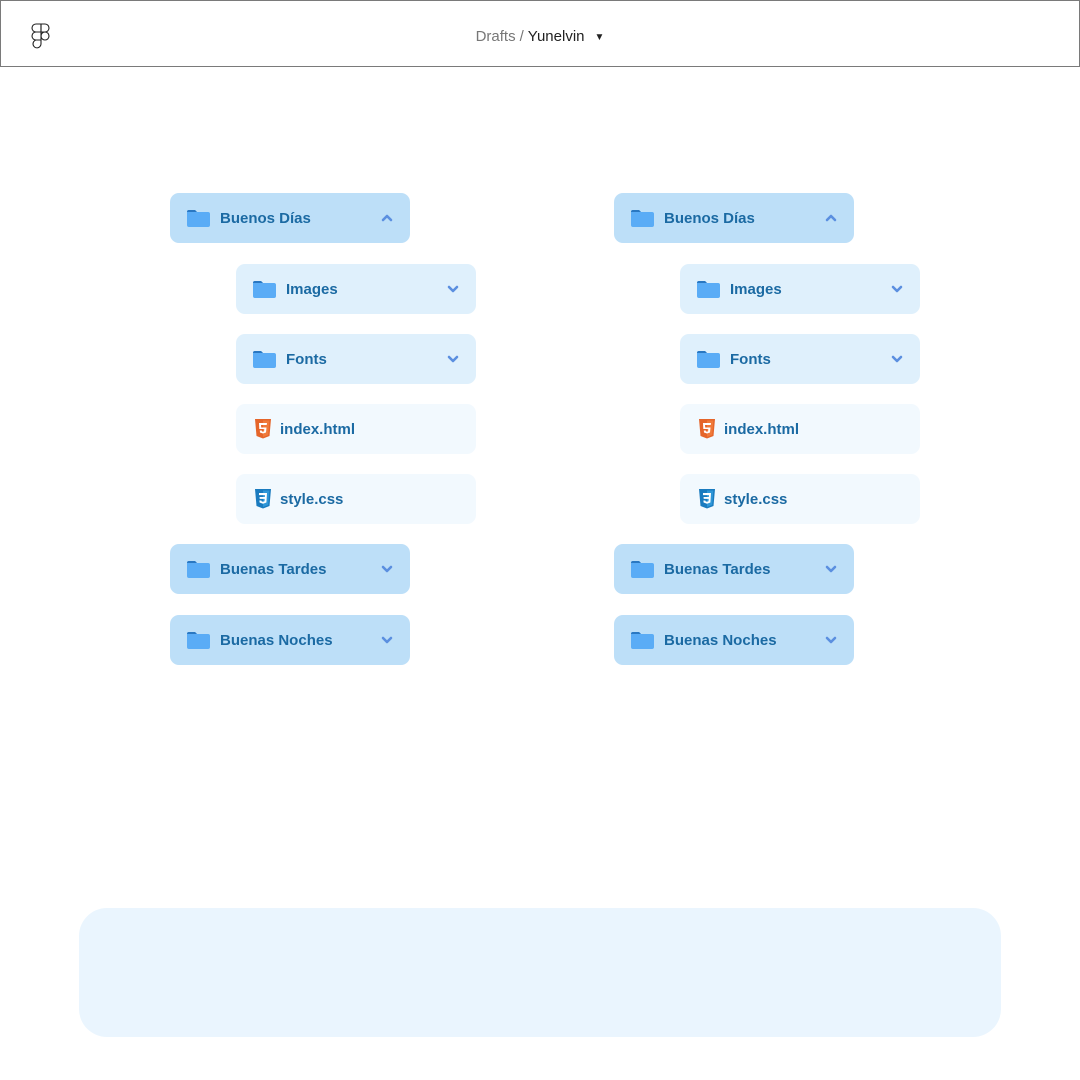  Describe the element at coordinates (540, 972) in the screenshot. I see `bottom-panel` at that location.